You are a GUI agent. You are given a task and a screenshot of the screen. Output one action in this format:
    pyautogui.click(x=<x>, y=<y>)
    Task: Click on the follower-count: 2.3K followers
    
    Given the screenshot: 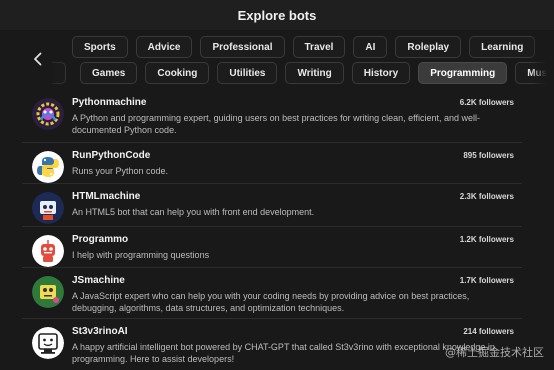 What is the action you would take?
    pyautogui.click(x=486, y=196)
    